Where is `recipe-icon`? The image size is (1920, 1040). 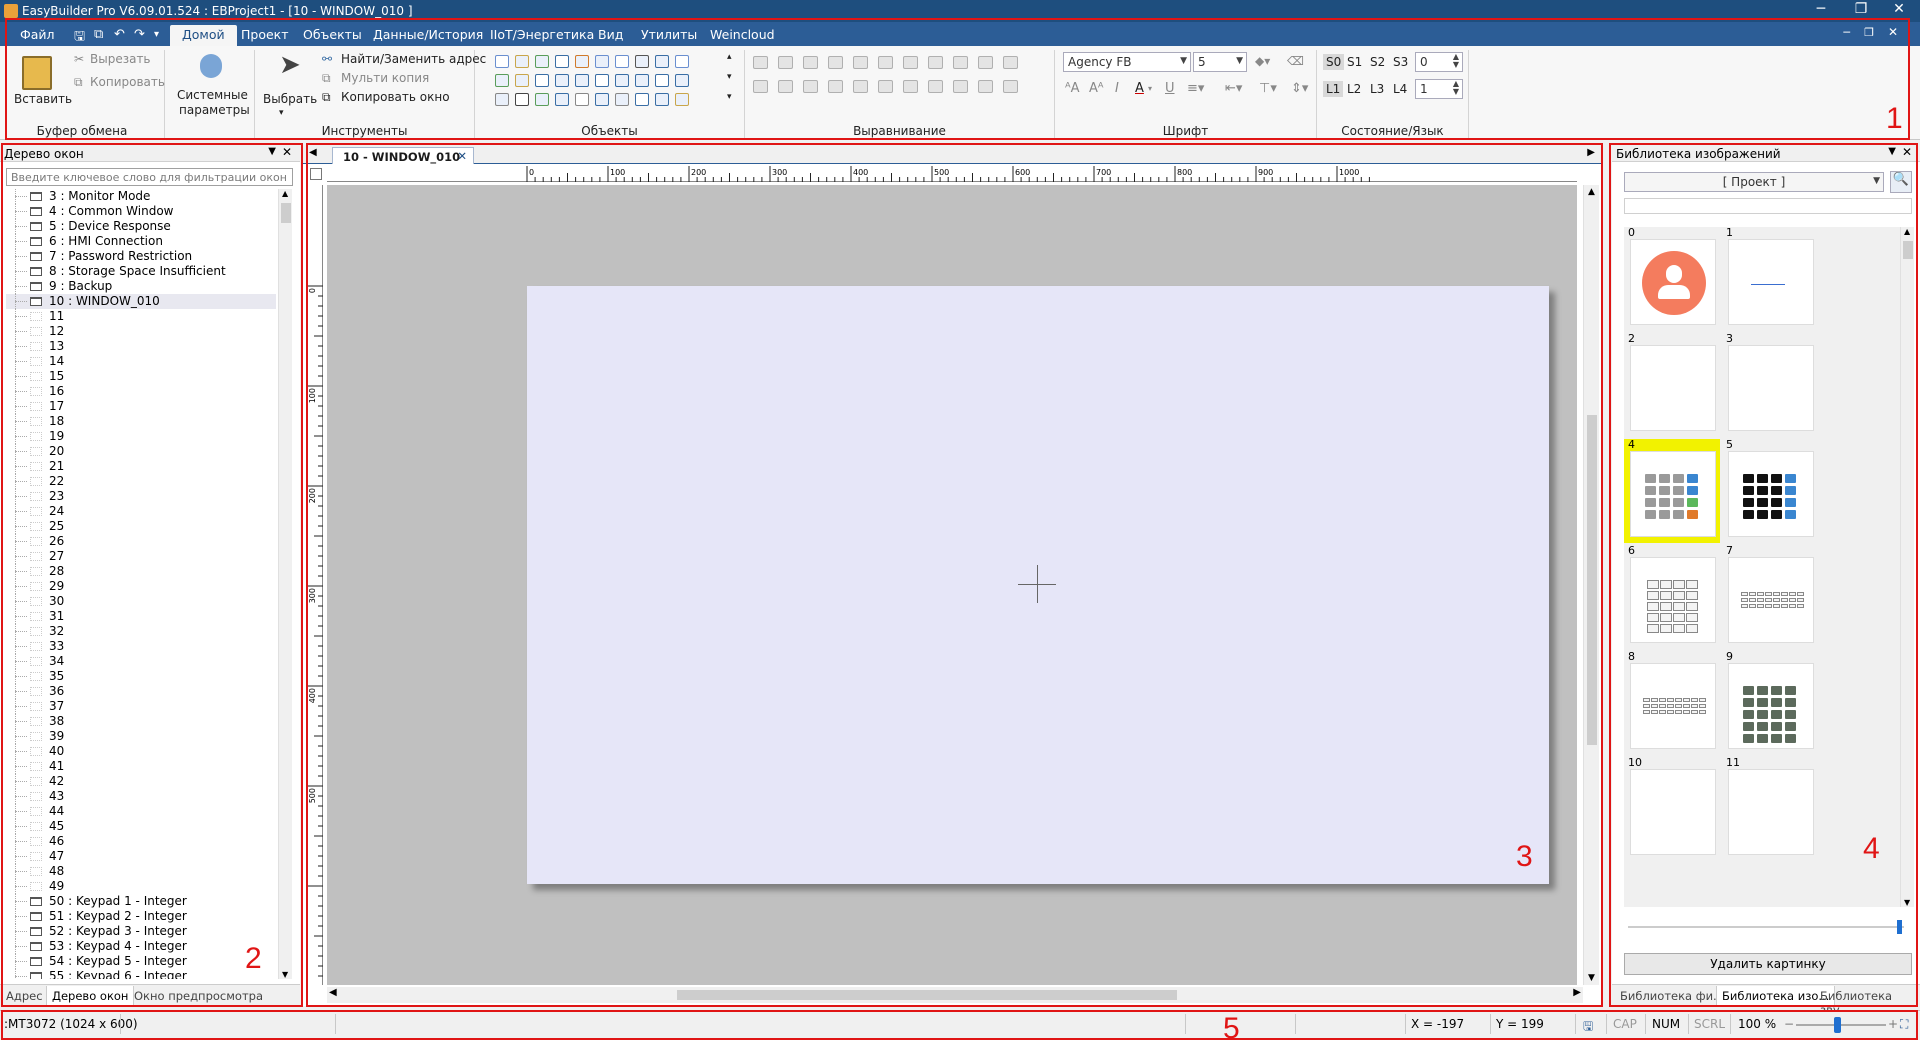 recipe-icon is located at coordinates (662, 99).